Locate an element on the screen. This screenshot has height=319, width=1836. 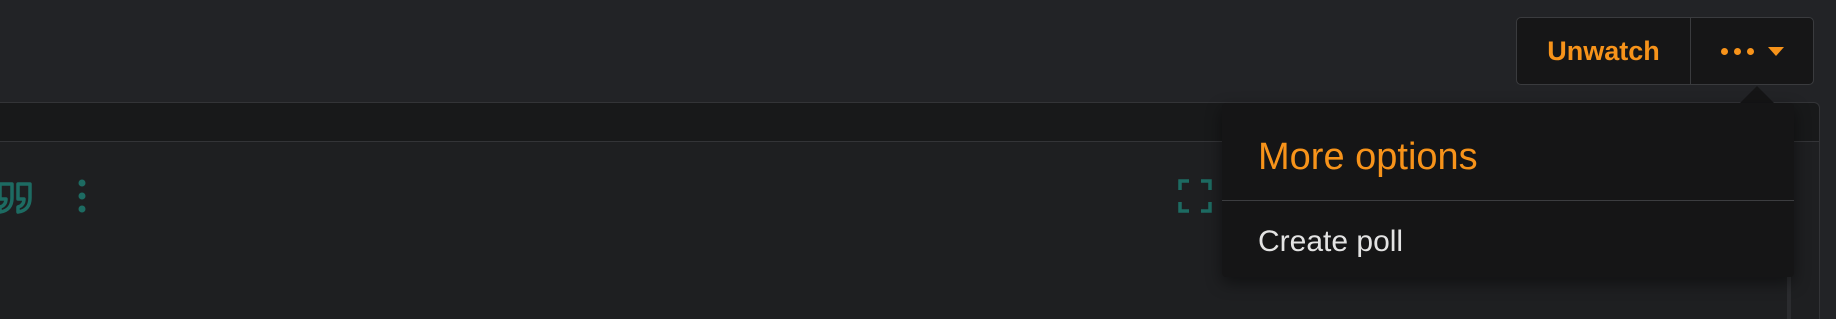
scrollbar is located at coordinates (1789, 294).